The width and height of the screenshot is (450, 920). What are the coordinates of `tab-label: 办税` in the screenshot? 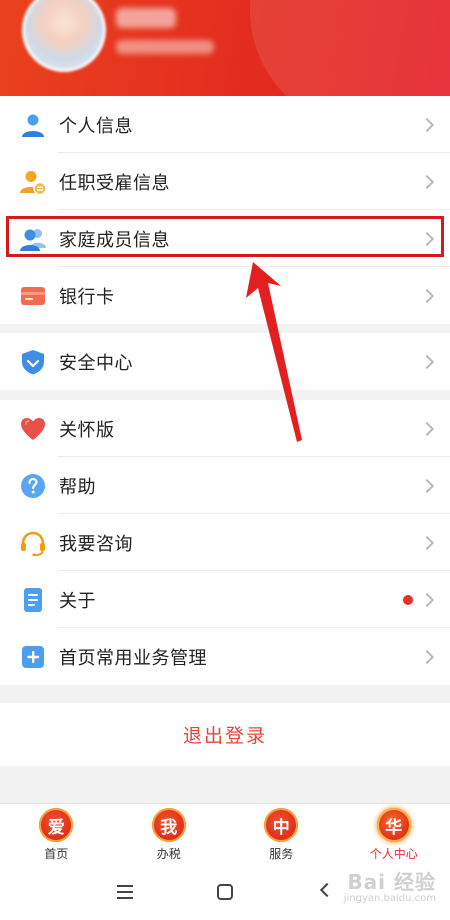 It's located at (168, 854).